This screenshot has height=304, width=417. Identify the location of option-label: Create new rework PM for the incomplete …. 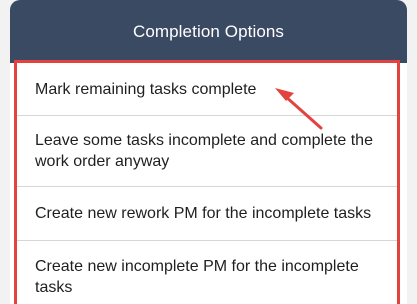
(203, 213).